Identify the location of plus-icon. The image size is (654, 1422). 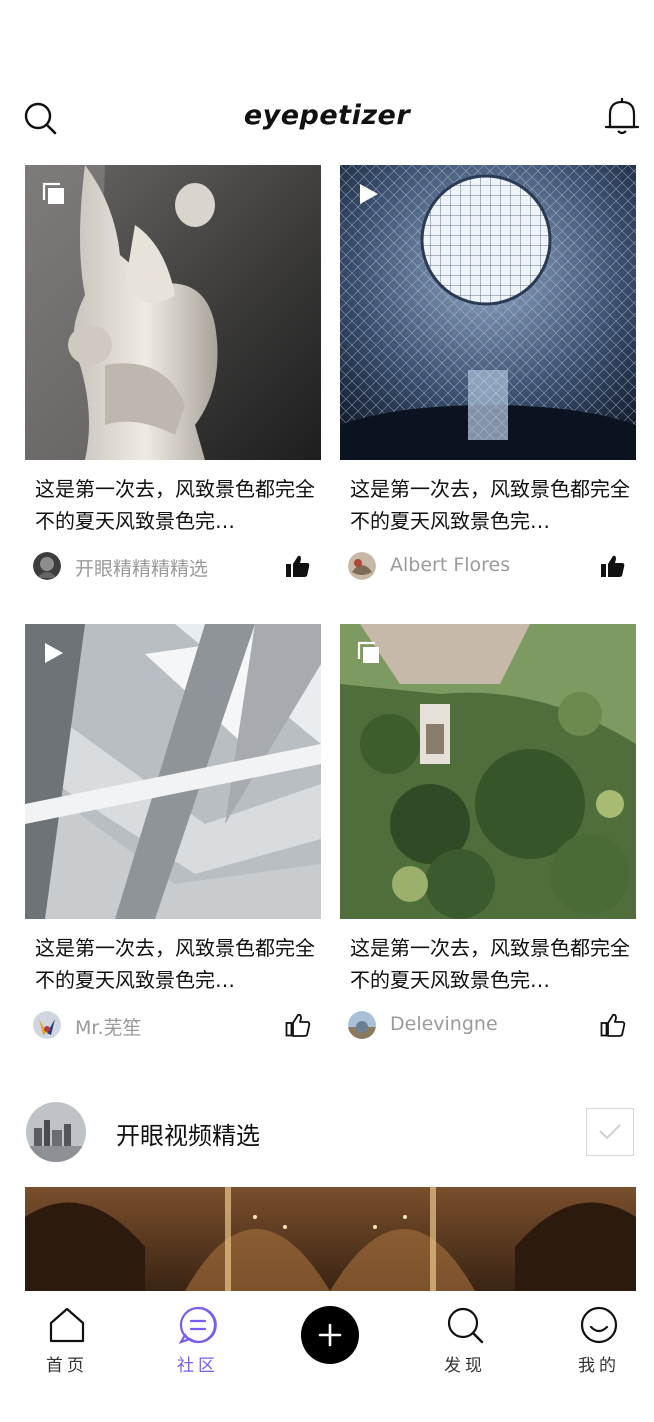
(330, 1335).